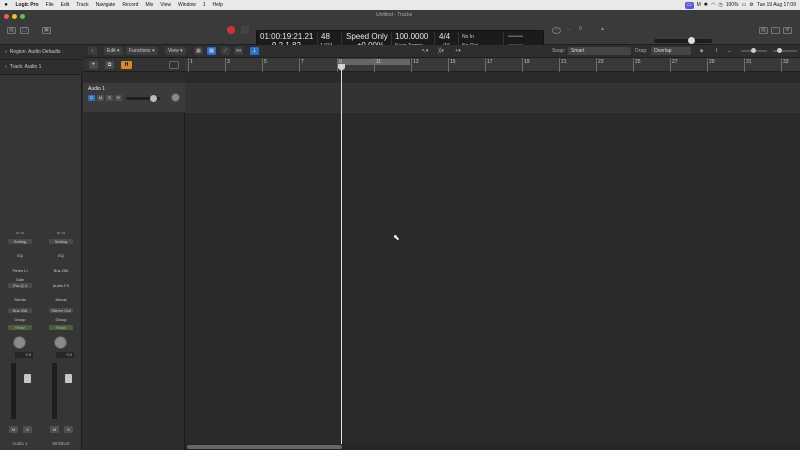 Image resolution: width=800 pixels, height=450 pixels. I want to click on power-icon: ⏻, so click(91, 98).